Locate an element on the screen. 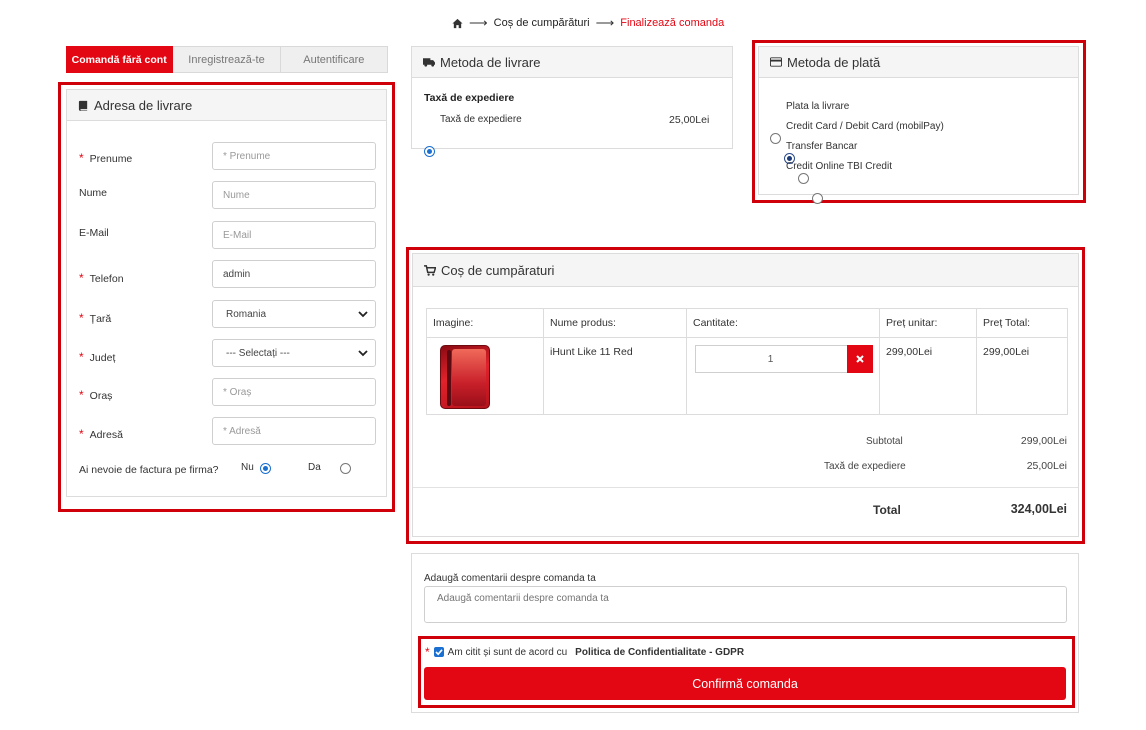  close-icon is located at coordinates (860, 359).